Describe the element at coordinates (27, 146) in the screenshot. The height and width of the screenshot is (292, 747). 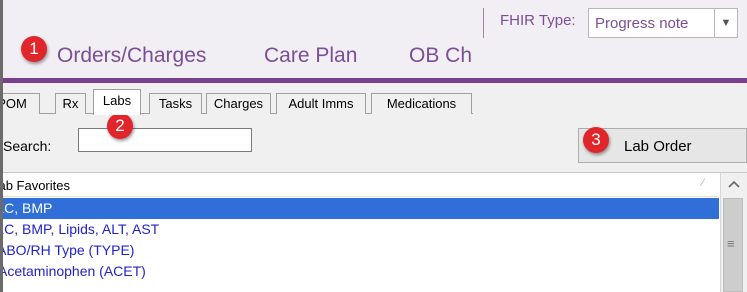
I see `search-label: Search:` at that location.